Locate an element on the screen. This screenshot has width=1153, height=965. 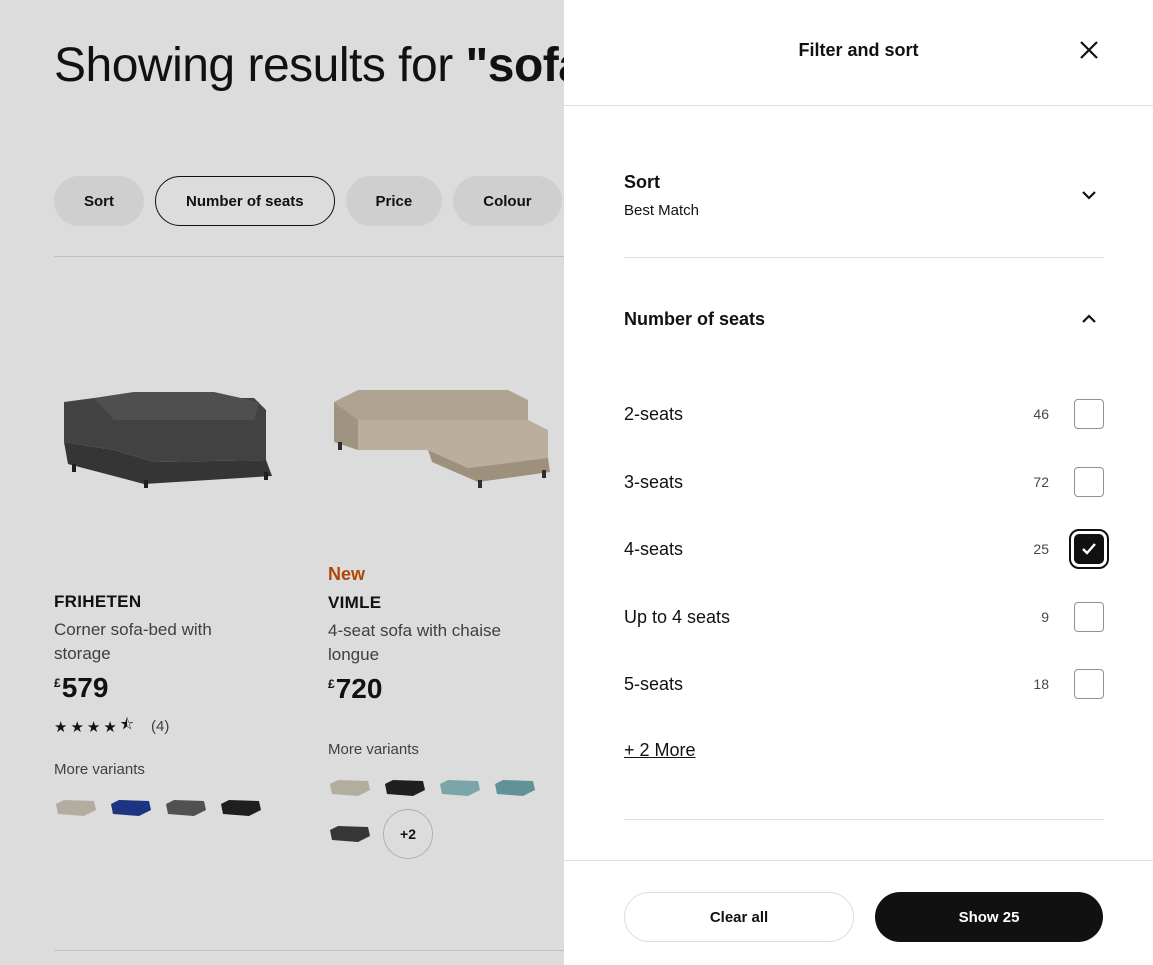
seats-option: 5-seats 18 is located at coordinates (864, 684).